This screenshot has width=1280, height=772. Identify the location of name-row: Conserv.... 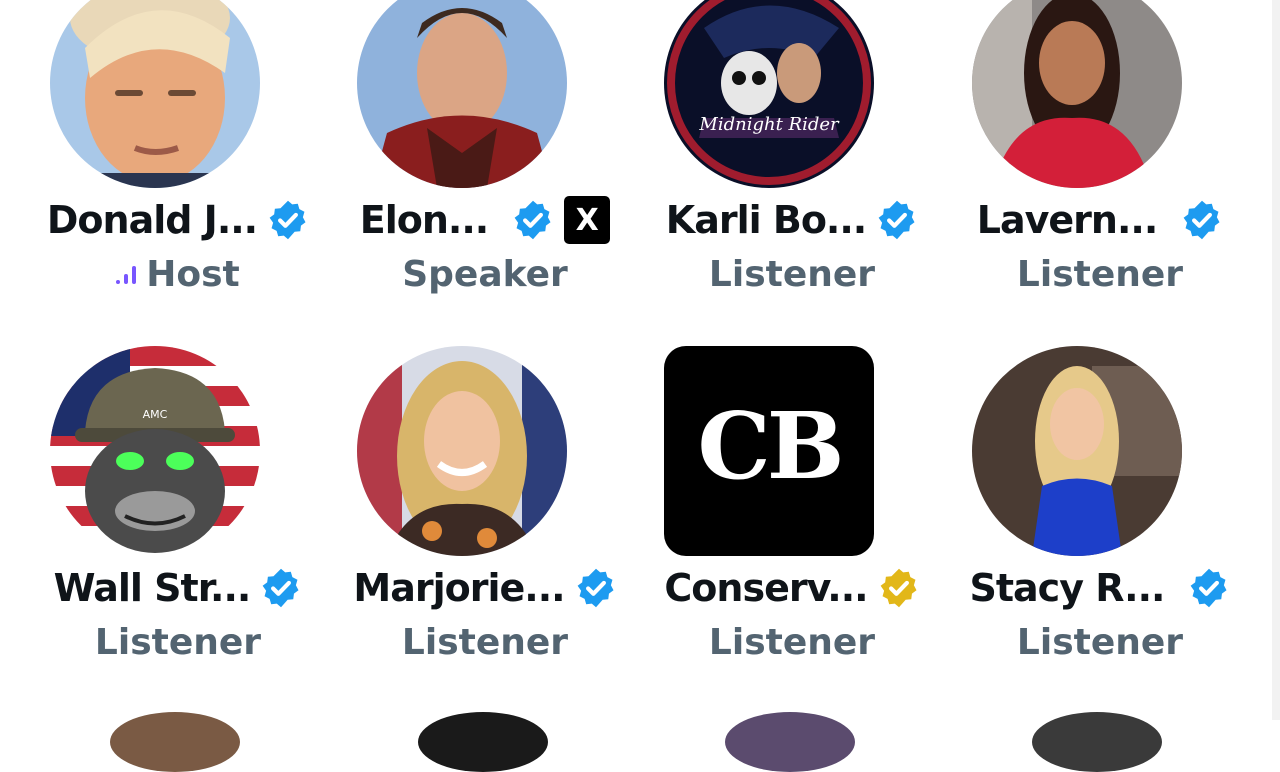
(792, 588).